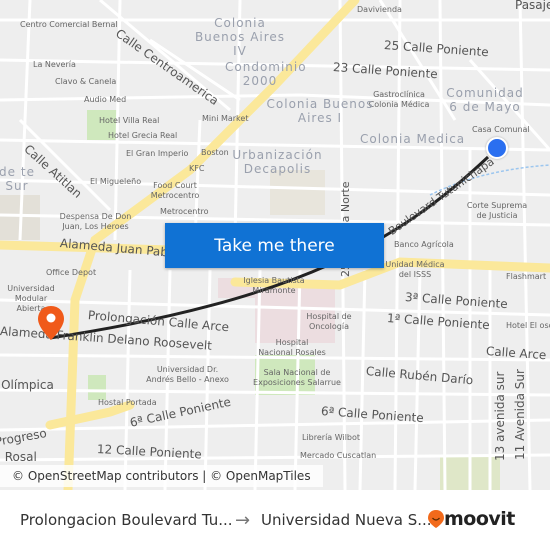 The image size is (550, 550). Describe the element at coordinates (95, 221) in the screenshot. I see `poi-label: Despensa De Don Juan, Los Heroes` at that location.